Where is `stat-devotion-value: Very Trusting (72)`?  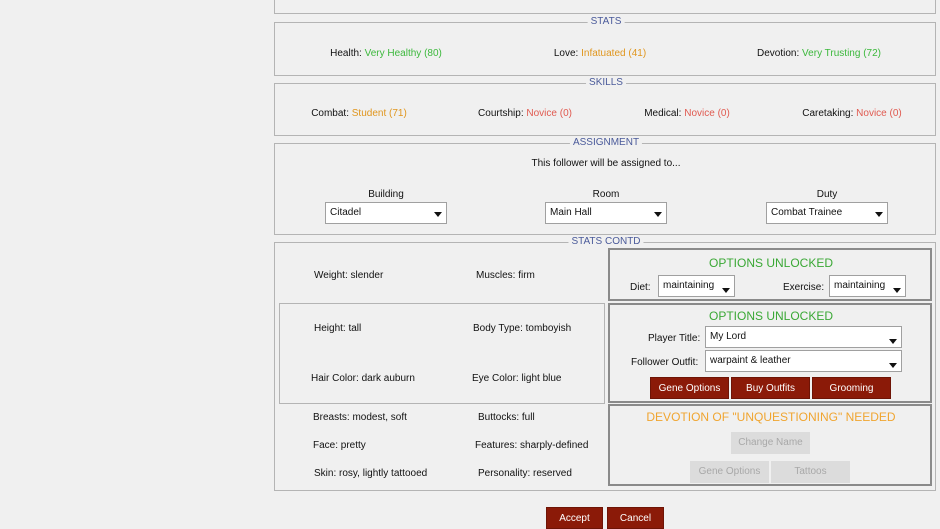 stat-devotion-value: Very Trusting (72) is located at coordinates (841, 53).